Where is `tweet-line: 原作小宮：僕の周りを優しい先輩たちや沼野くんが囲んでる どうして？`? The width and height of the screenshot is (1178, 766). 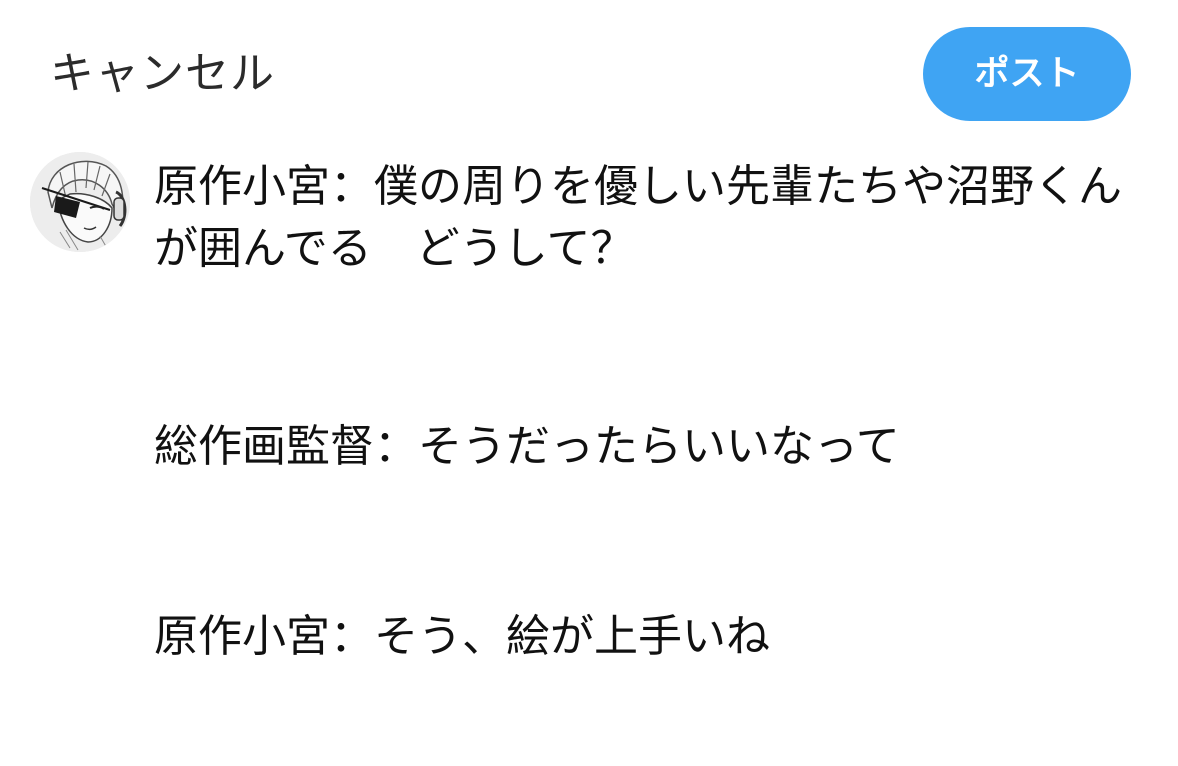
tweet-line: 原作小宮：僕の周りを優しい先輩たちや沼野くんが囲んでる どうして？ is located at coordinates (638, 217).